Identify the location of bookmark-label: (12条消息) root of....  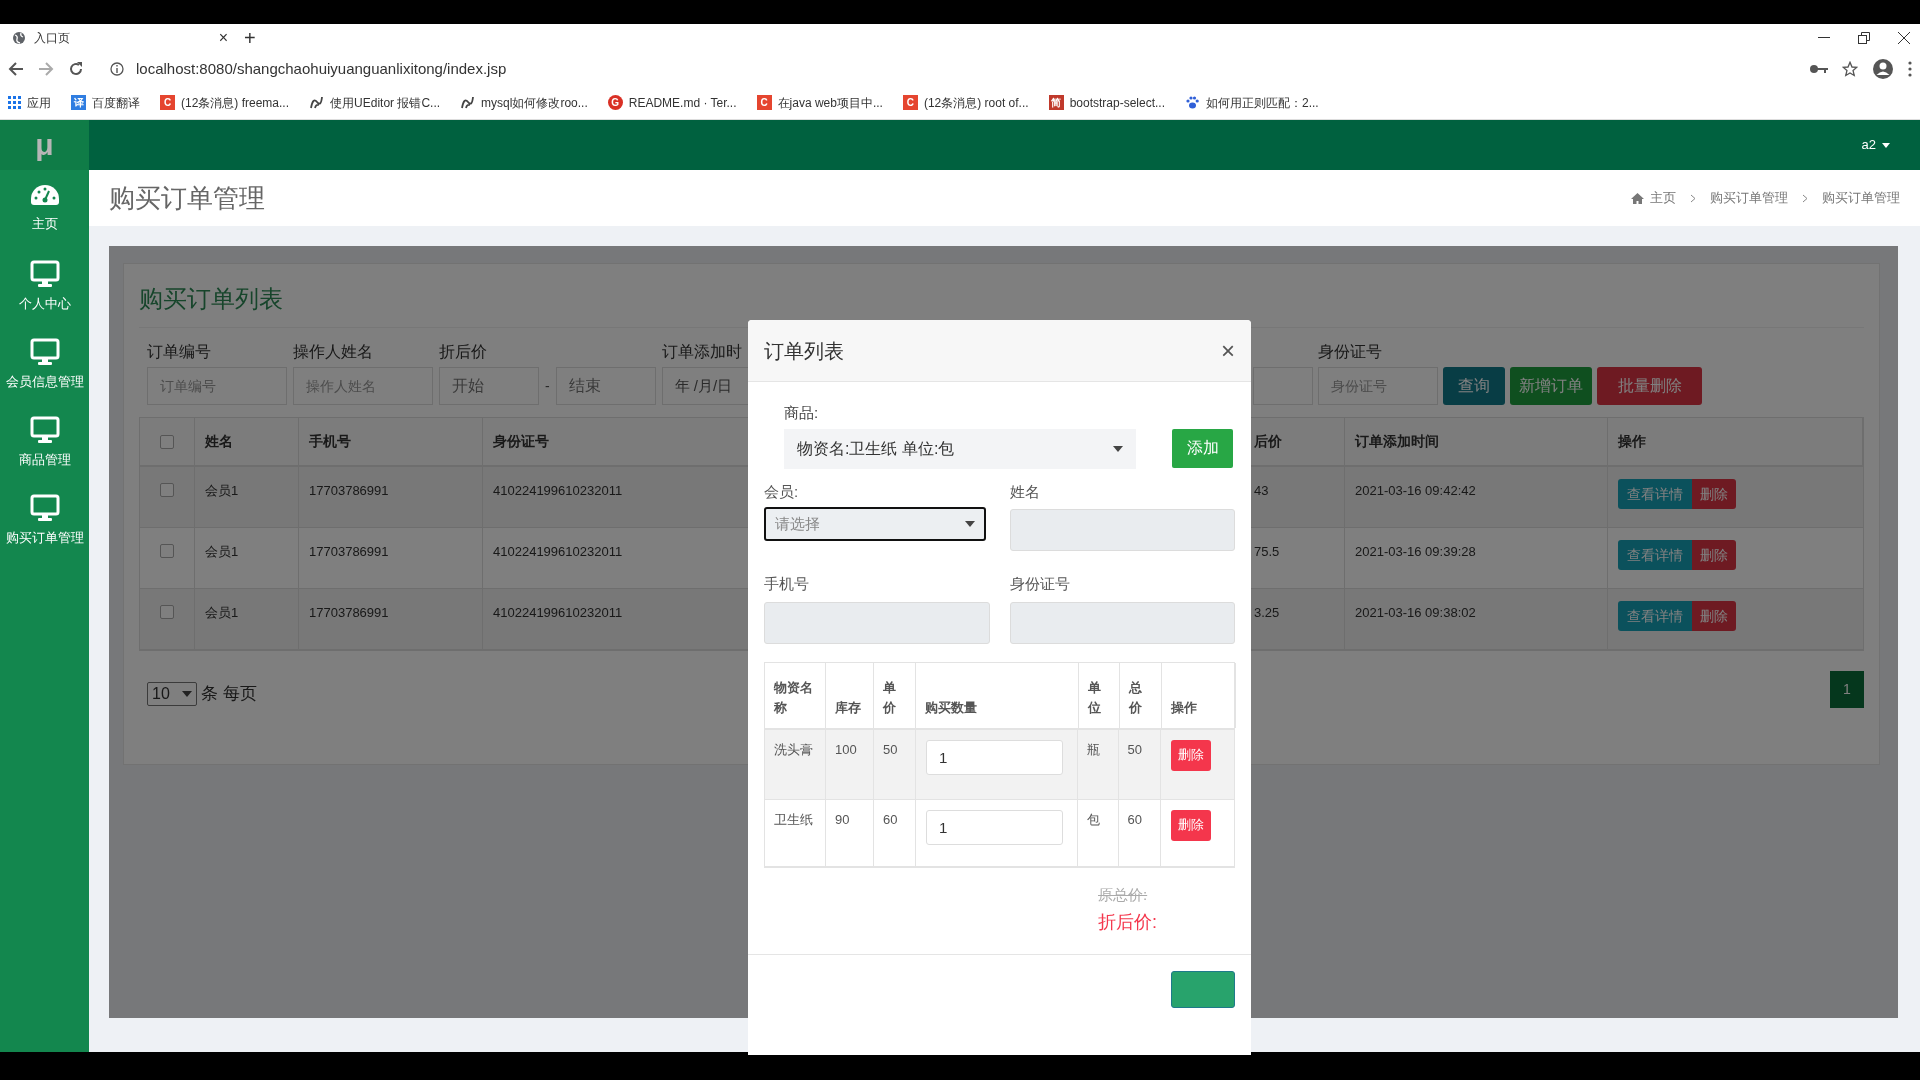
(976, 103).